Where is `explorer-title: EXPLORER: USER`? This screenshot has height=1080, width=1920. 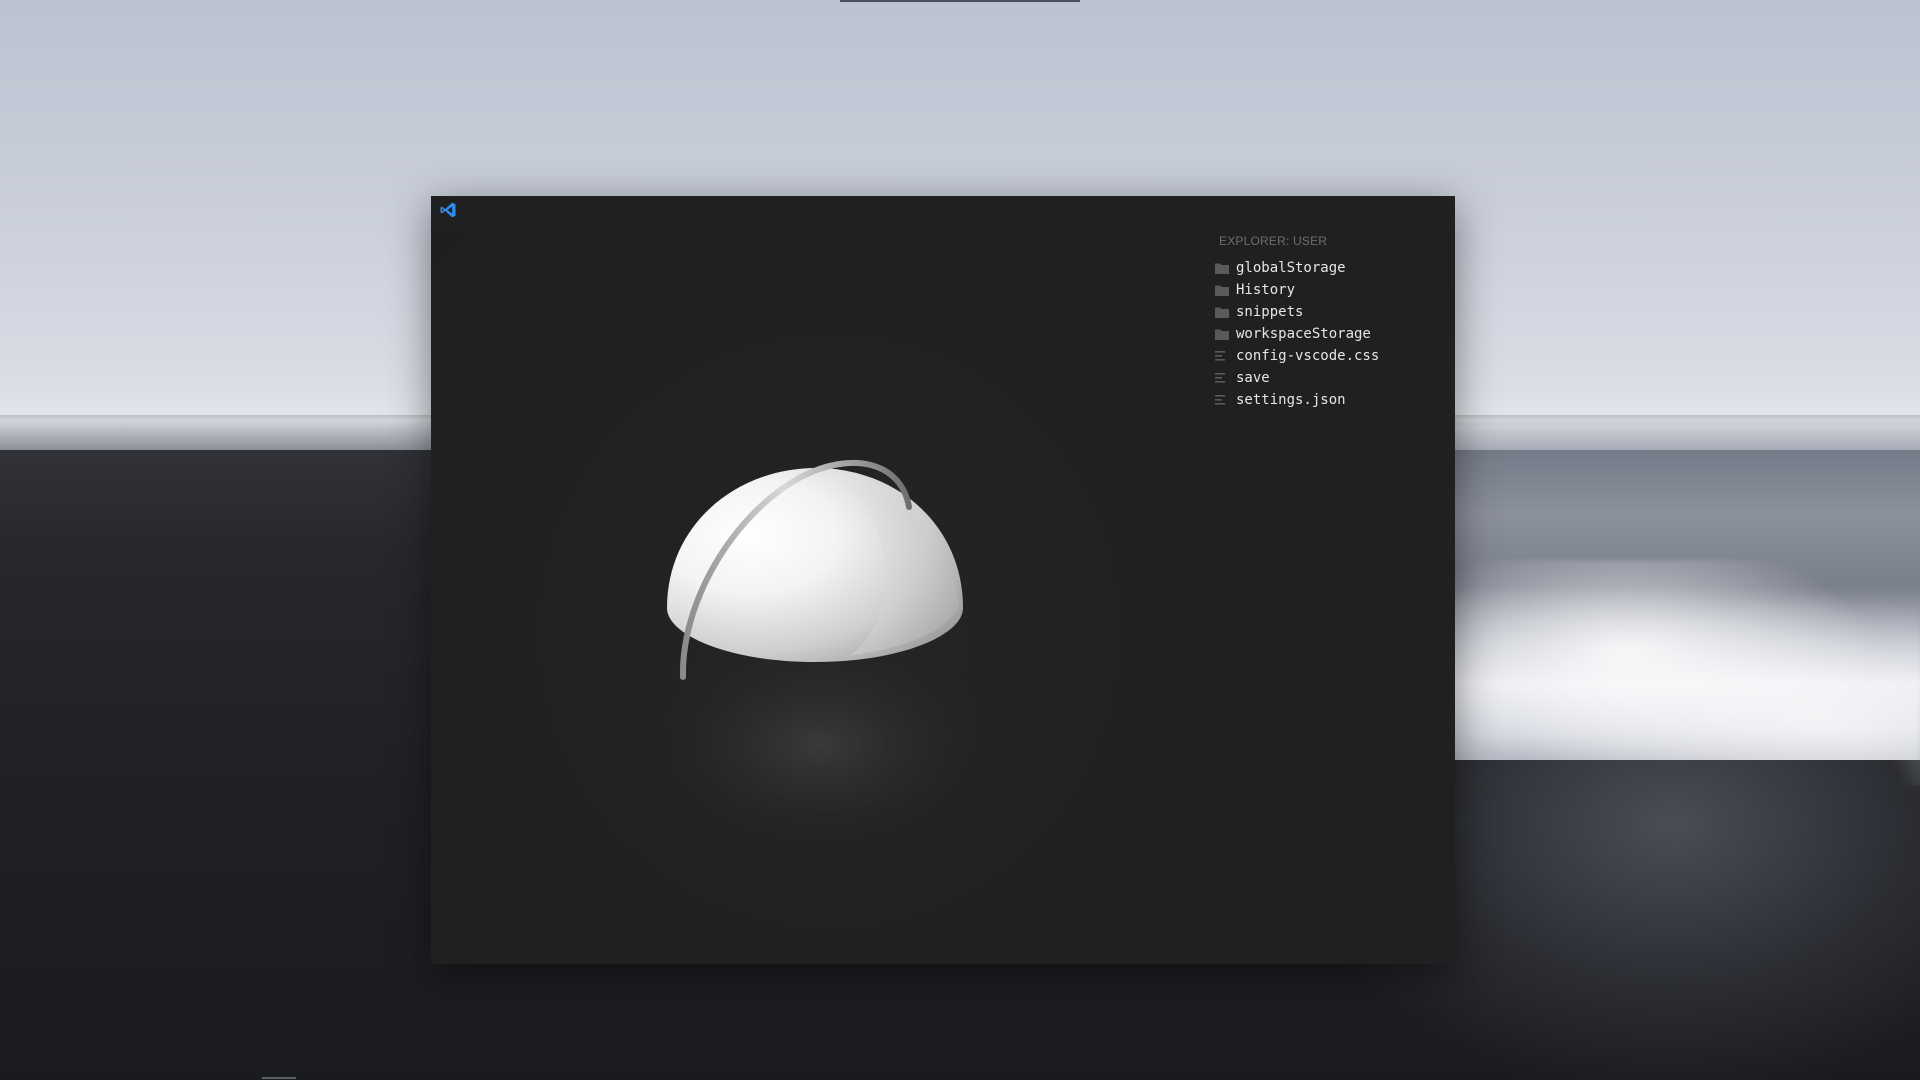 explorer-title: EXPLORER: USER is located at coordinates (1273, 241).